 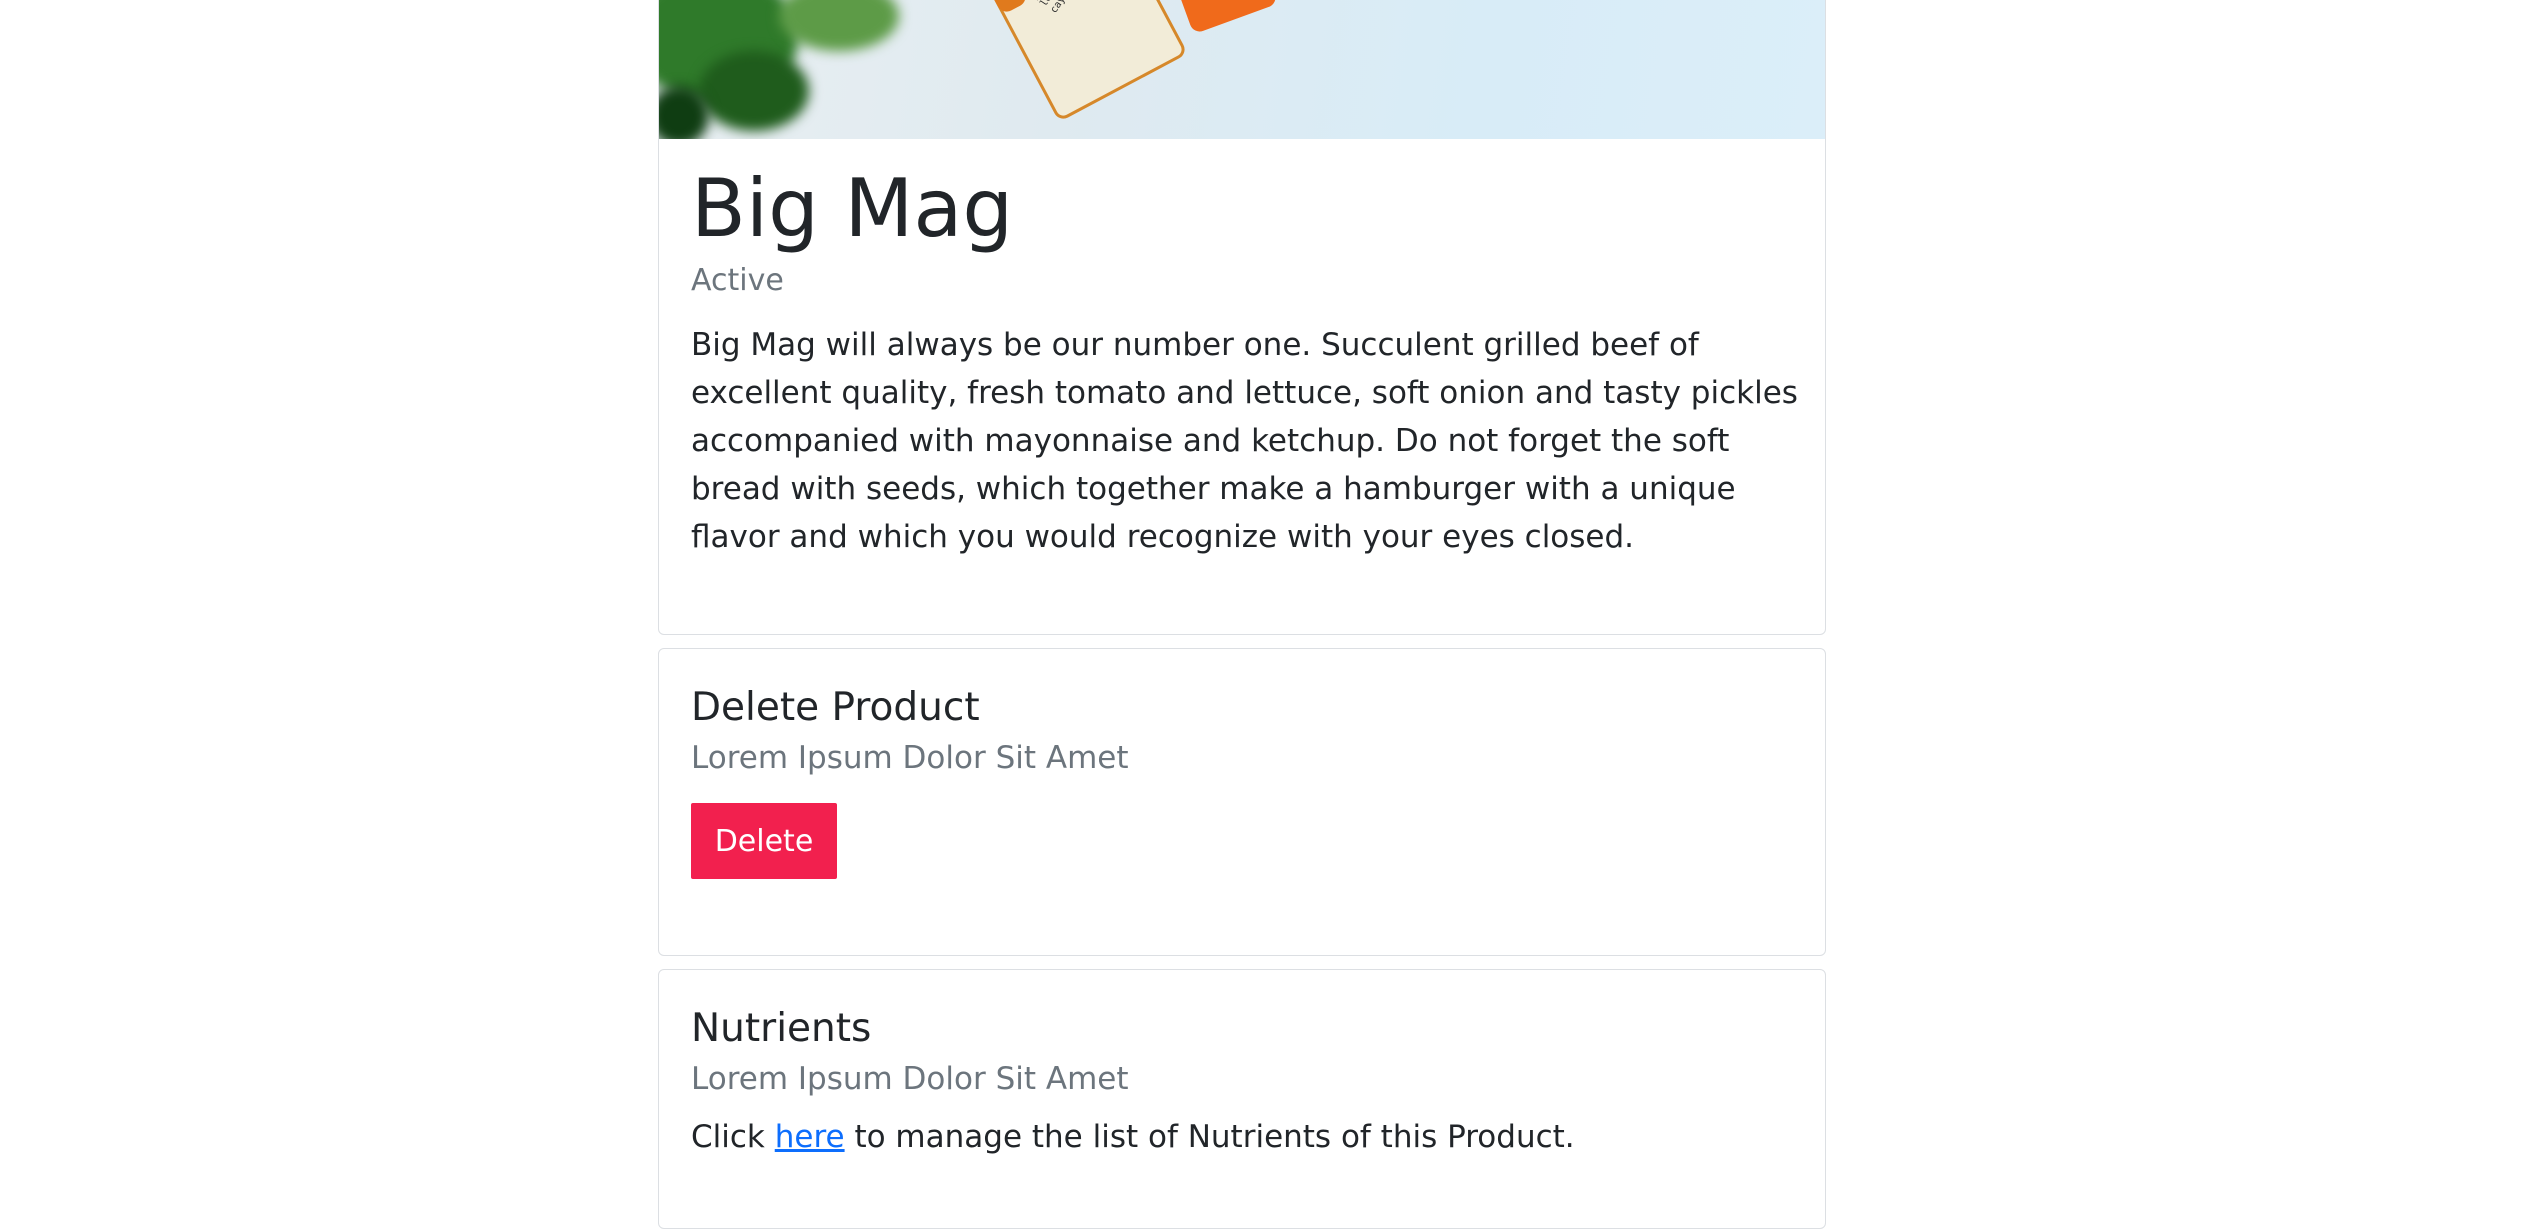 I want to click on product-image: well shot ginger lemon cayenne, so click(x=1242, y=69).